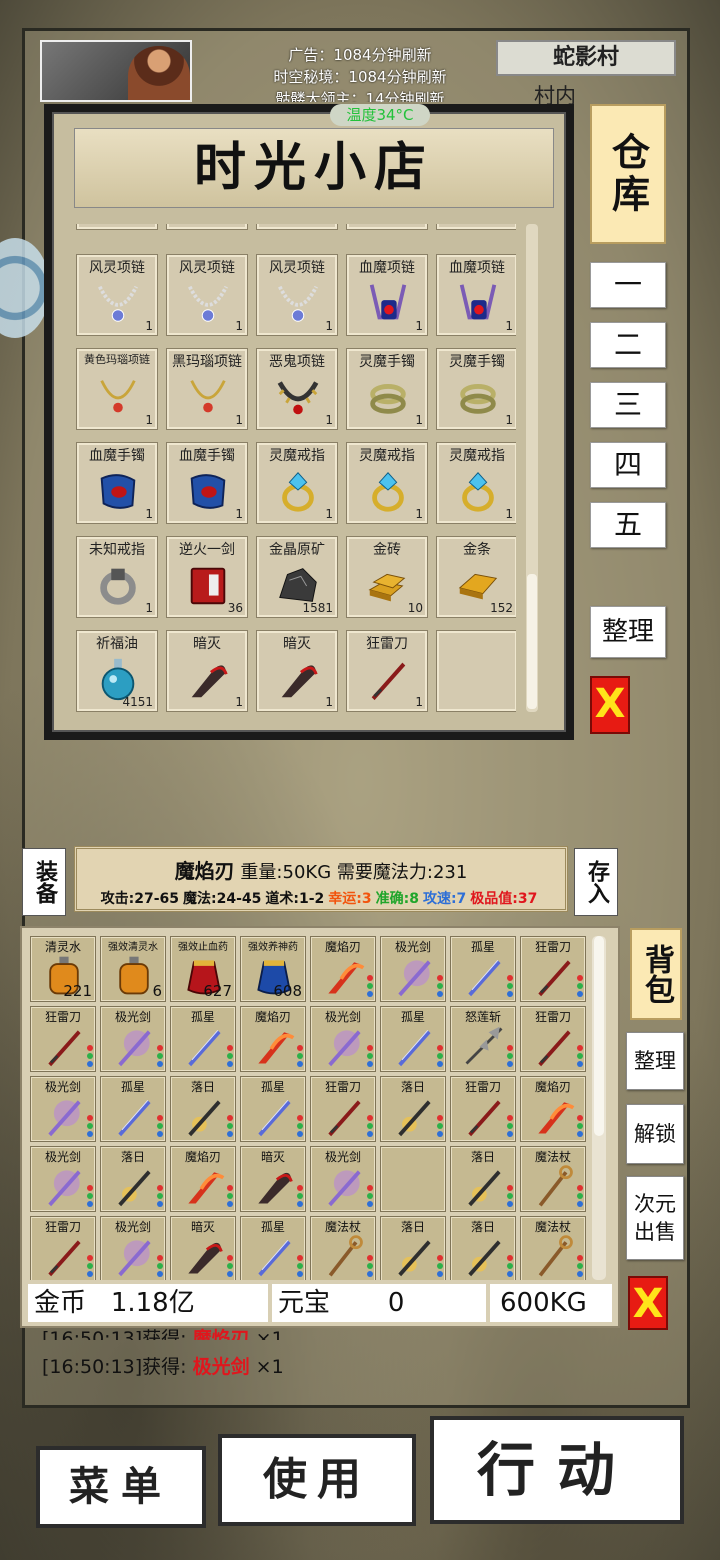 This screenshot has width=720, height=1560. I want to click on shop-slot: 黄色玛瑙项链 1, so click(117, 389).